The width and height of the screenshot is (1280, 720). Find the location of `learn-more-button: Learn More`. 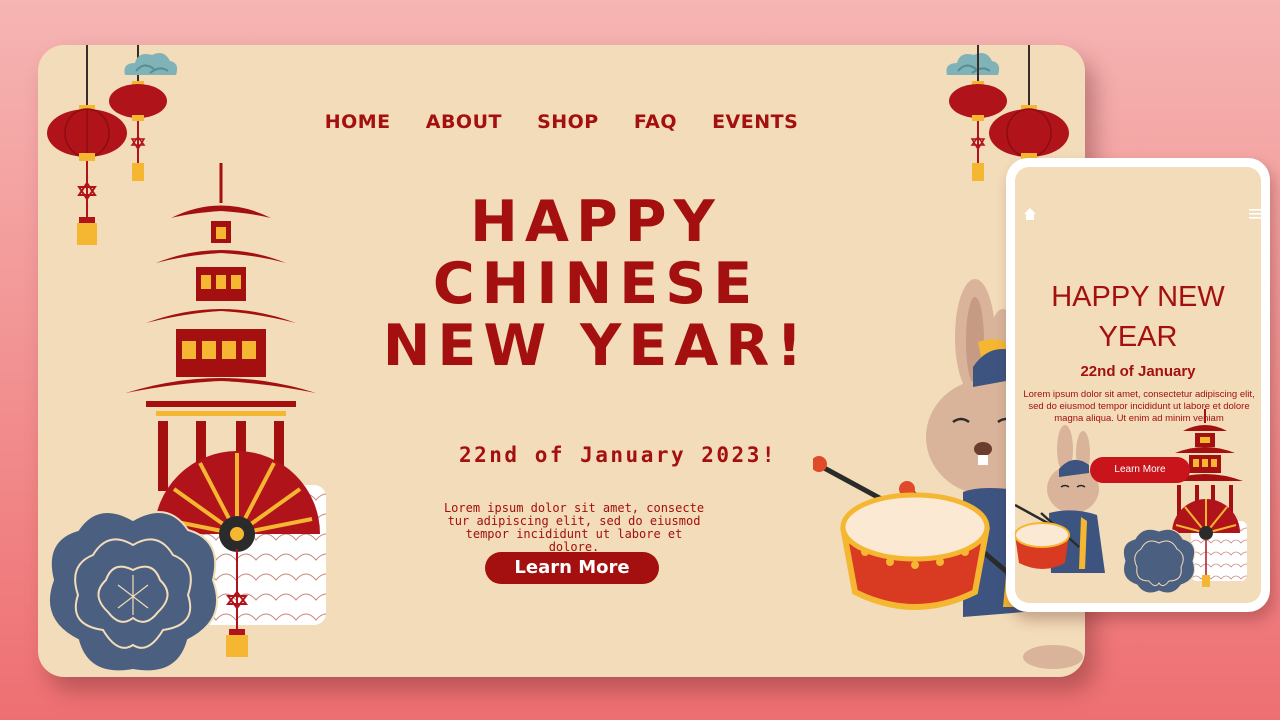

learn-more-button: Learn More is located at coordinates (572, 568).